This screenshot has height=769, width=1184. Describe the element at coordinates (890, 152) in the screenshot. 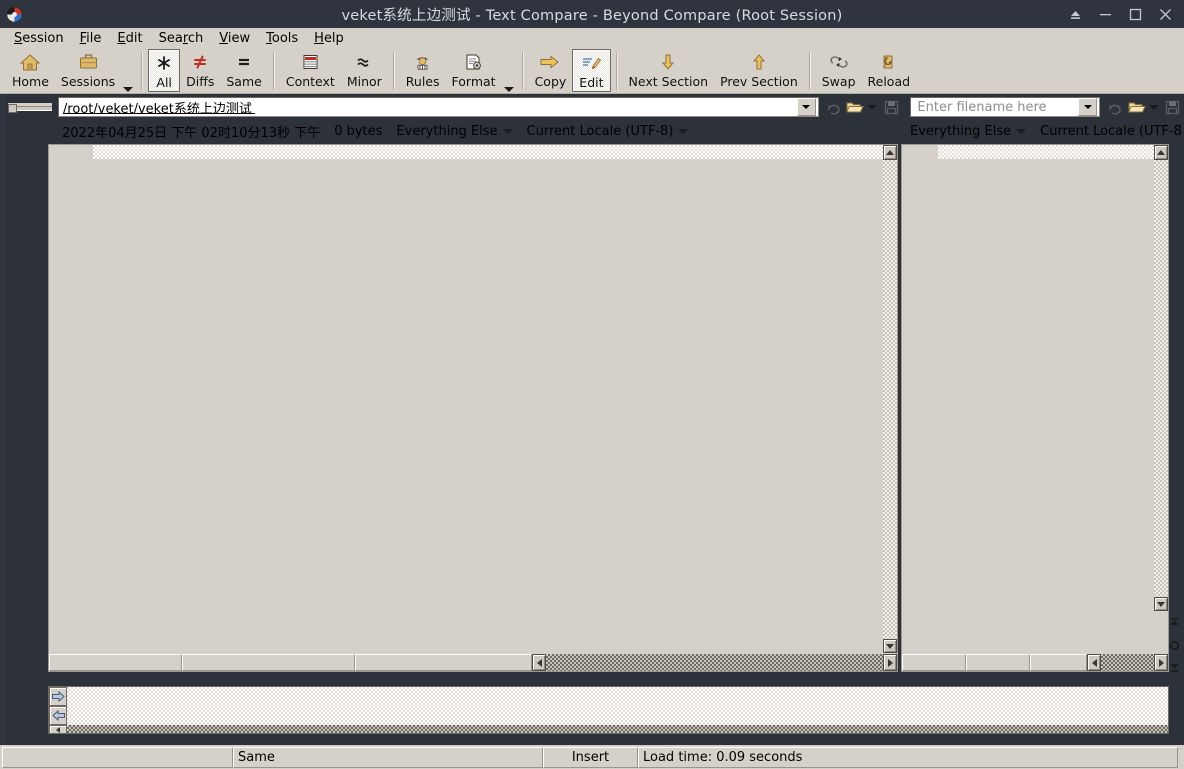

I see `left-pane-scroll-up-button` at that location.